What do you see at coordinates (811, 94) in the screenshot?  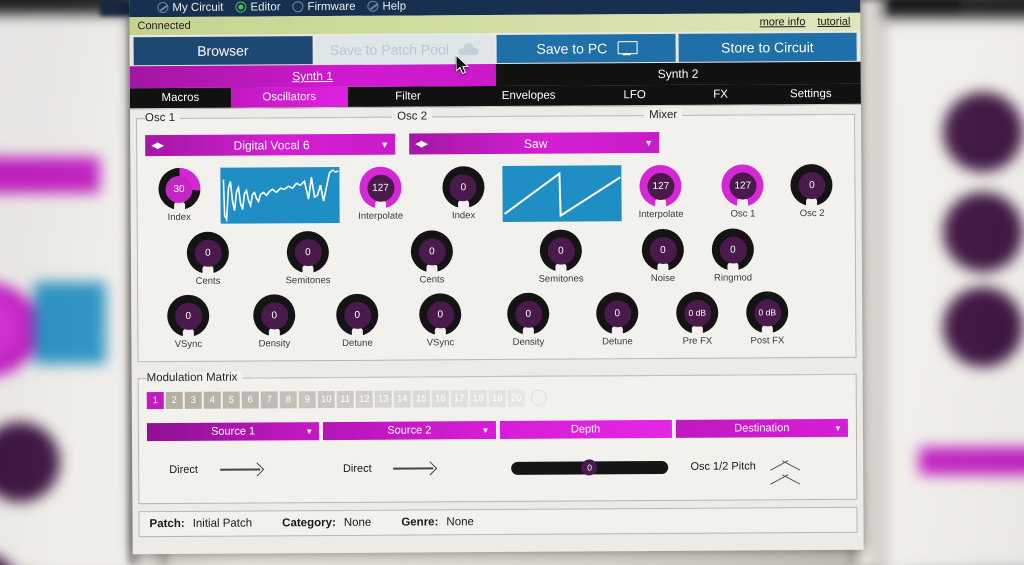 I see `tab-settings: Settings` at bounding box center [811, 94].